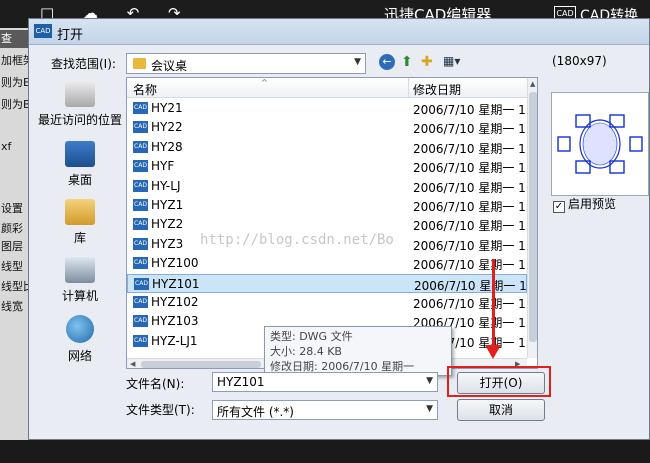 The width and height of the screenshot is (650, 463). What do you see at coordinates (80, 104) in the screenshot?
I see `place-recent: 最近访问的位置` at bounding box center [80, 104].